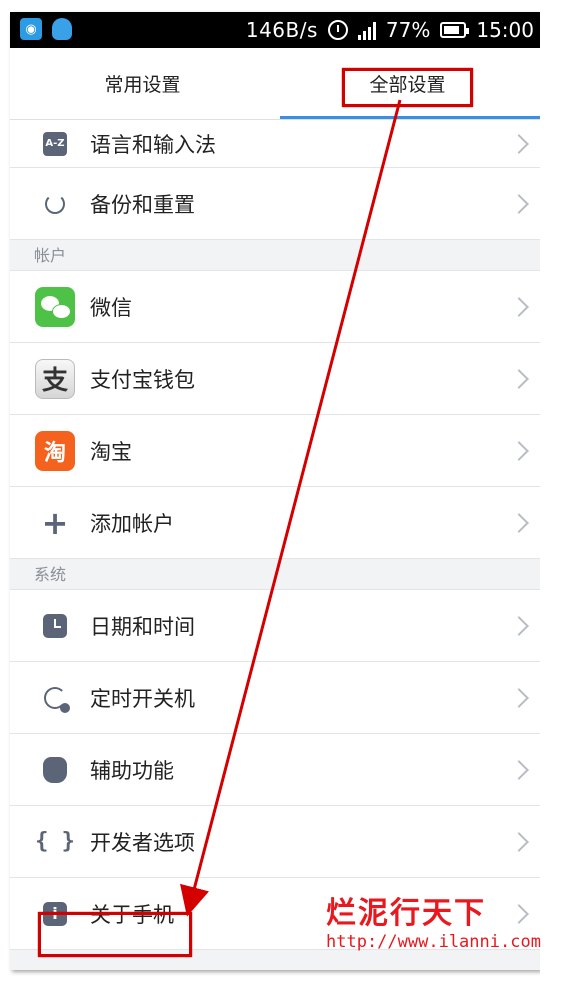 This screenshot has width=565, height=985. I want to click on settings-item-label: 备份和重置, so click(142, 204).